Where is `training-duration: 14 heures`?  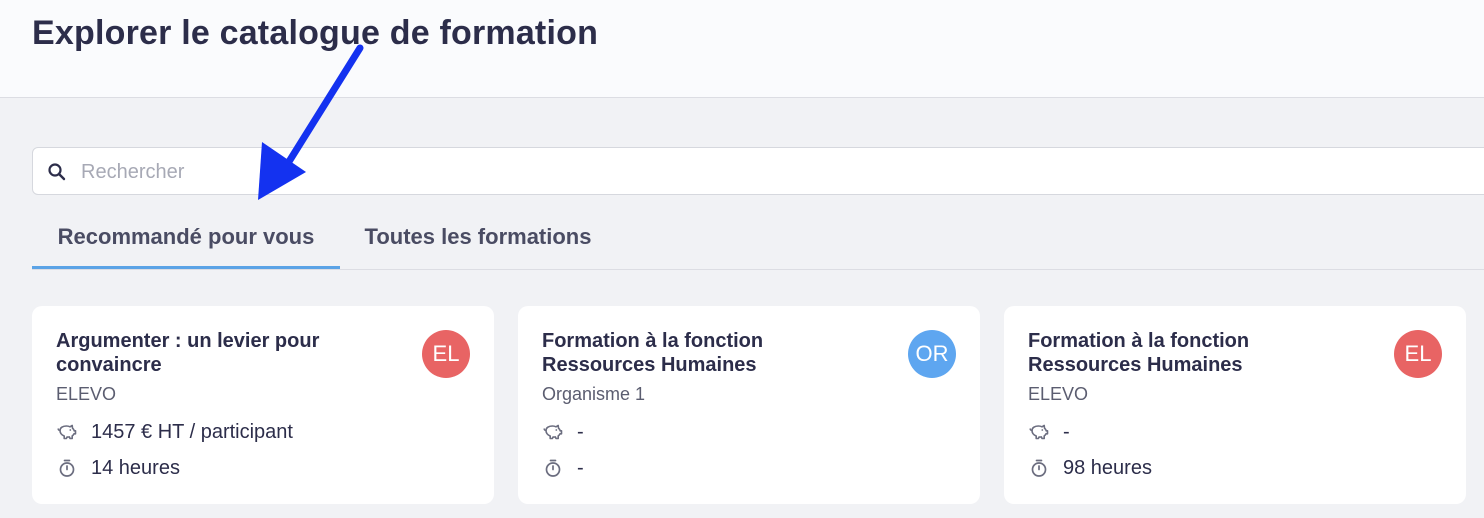 training-duration: 14 heures is located at coordinates (135, 467).